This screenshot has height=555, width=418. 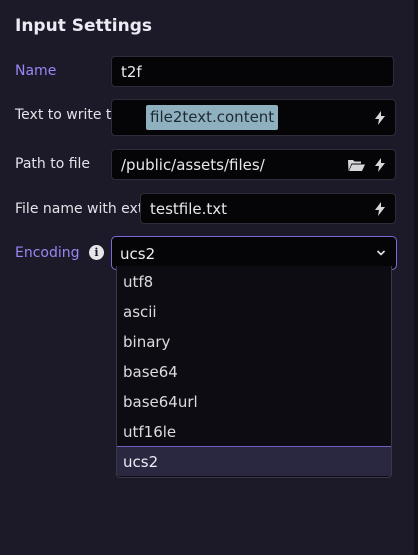 What do you see at coordinates (254, 432) in the screenshot?
I see `encoding-option-utf16le: utf16le` at bounding box center [254, 432].